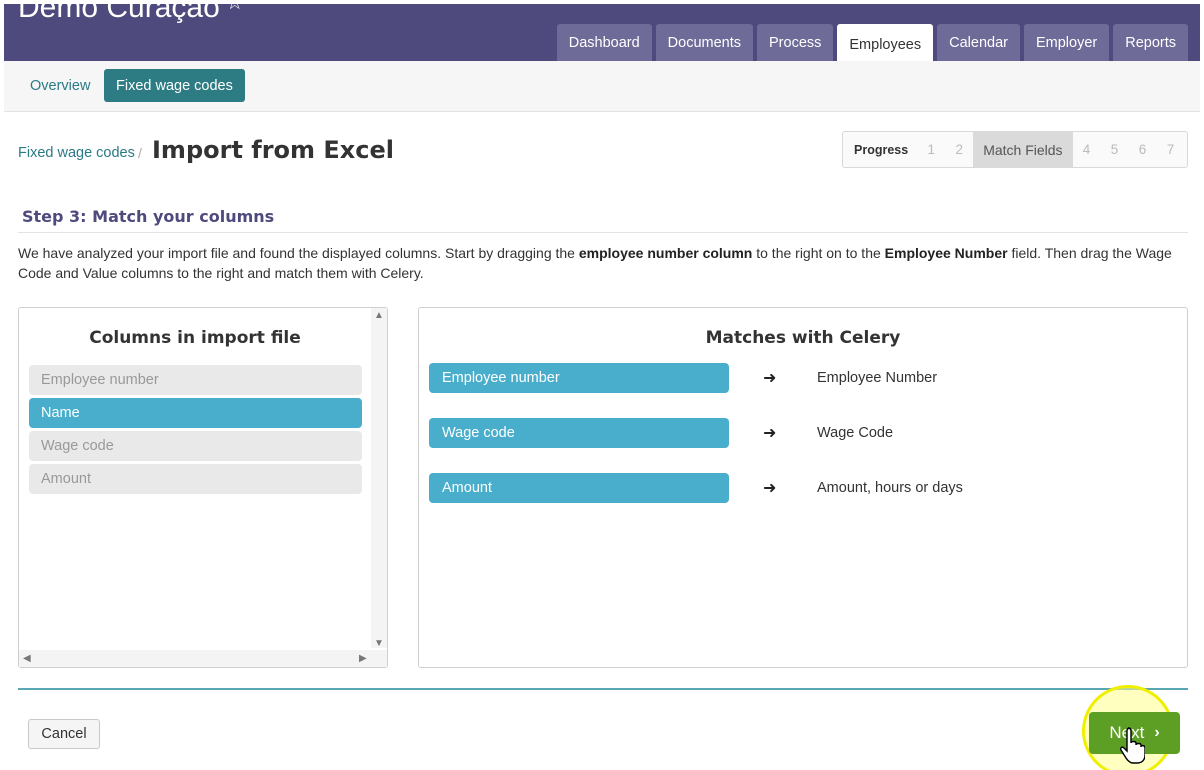 This screenshot has height=770, width=1204. What do you see at coordinates (148, 216) in the screenshot?
I see `step-title: Step 3: Match your columns` at bounding box center [148, 216].